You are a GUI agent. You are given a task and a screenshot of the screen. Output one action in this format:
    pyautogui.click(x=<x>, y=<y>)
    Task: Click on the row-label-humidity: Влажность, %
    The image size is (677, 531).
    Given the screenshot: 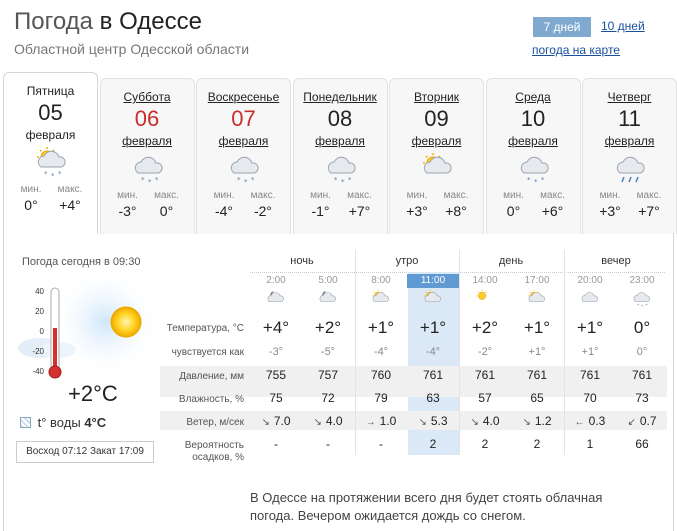 What is the action you would take?
    pyautogui.click(x=211, y=399)
    